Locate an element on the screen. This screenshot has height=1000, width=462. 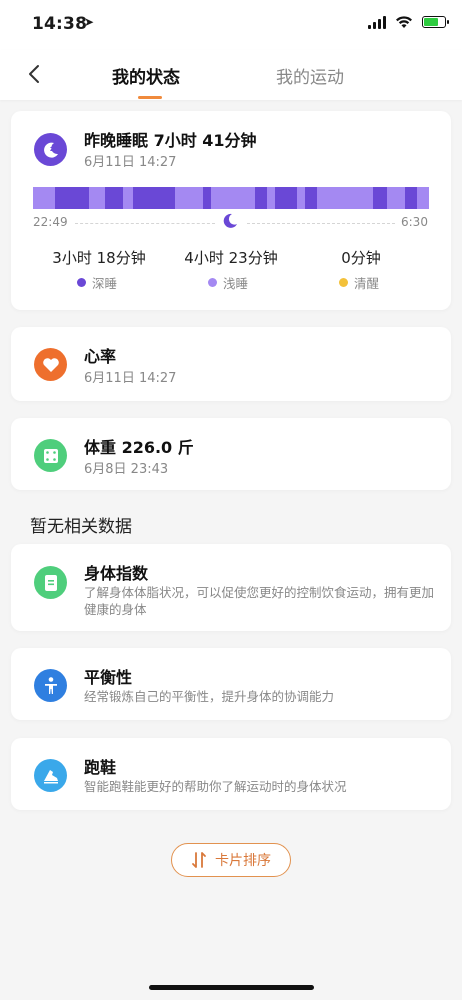
moon-icon is located at coordinates (230, 220).